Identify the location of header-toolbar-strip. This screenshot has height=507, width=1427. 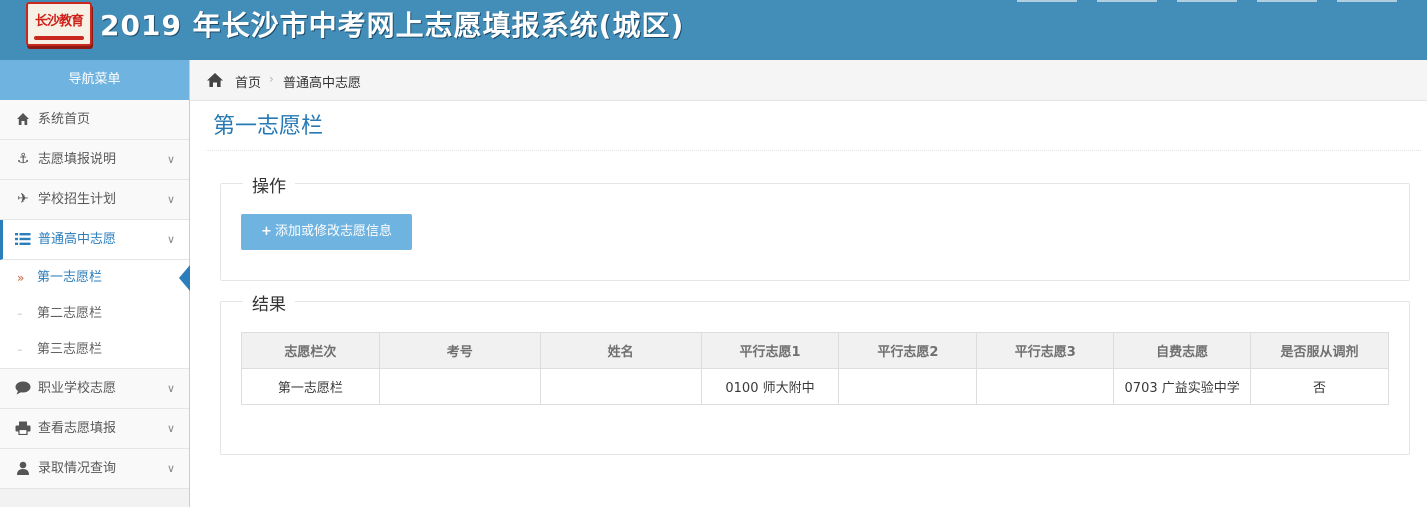
(1217, 1).